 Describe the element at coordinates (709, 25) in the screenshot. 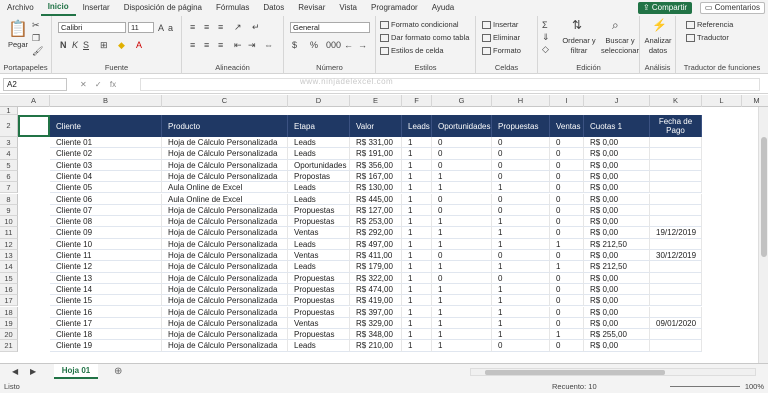

I see `reference-button: Referencia` at that location.